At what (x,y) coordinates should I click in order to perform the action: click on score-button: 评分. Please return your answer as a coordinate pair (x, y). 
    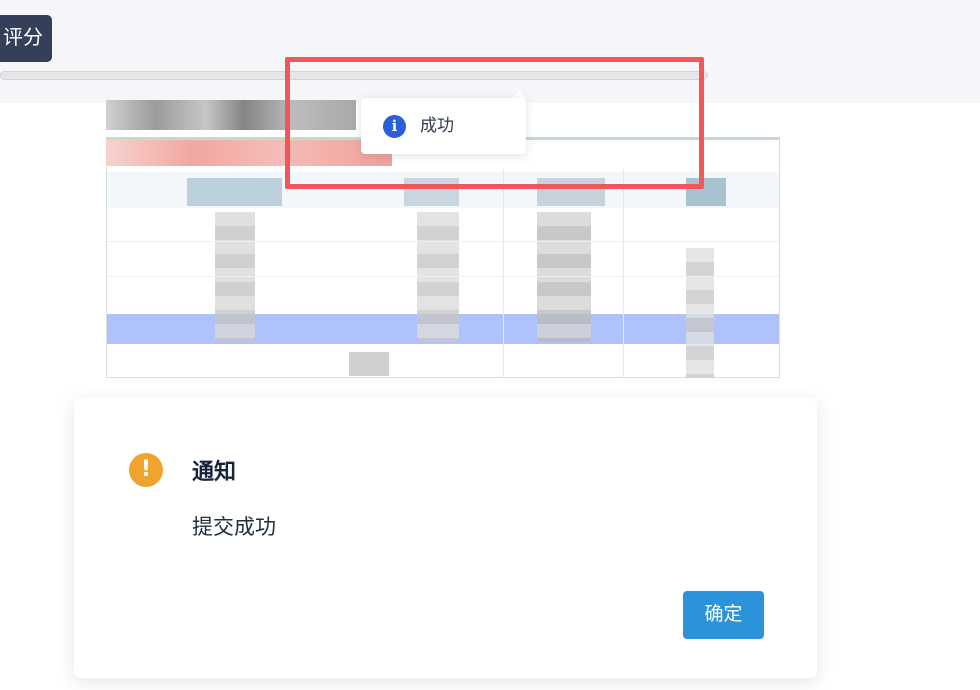
    Looking at the image, I should click on (26, 38).